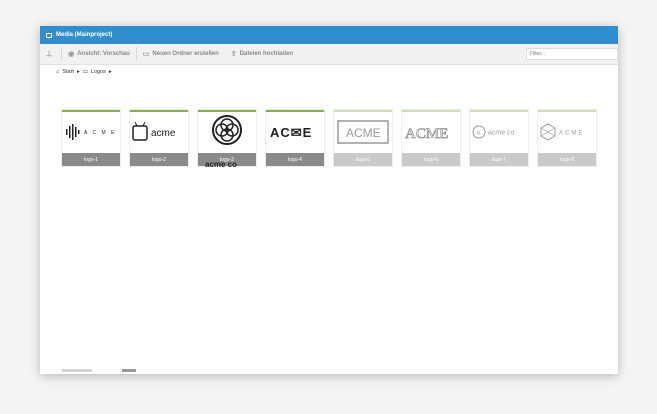  Describe the element at coordinates (84, 35) in the screenshot. I see `window-title: Media (Mainproject)` at that location.